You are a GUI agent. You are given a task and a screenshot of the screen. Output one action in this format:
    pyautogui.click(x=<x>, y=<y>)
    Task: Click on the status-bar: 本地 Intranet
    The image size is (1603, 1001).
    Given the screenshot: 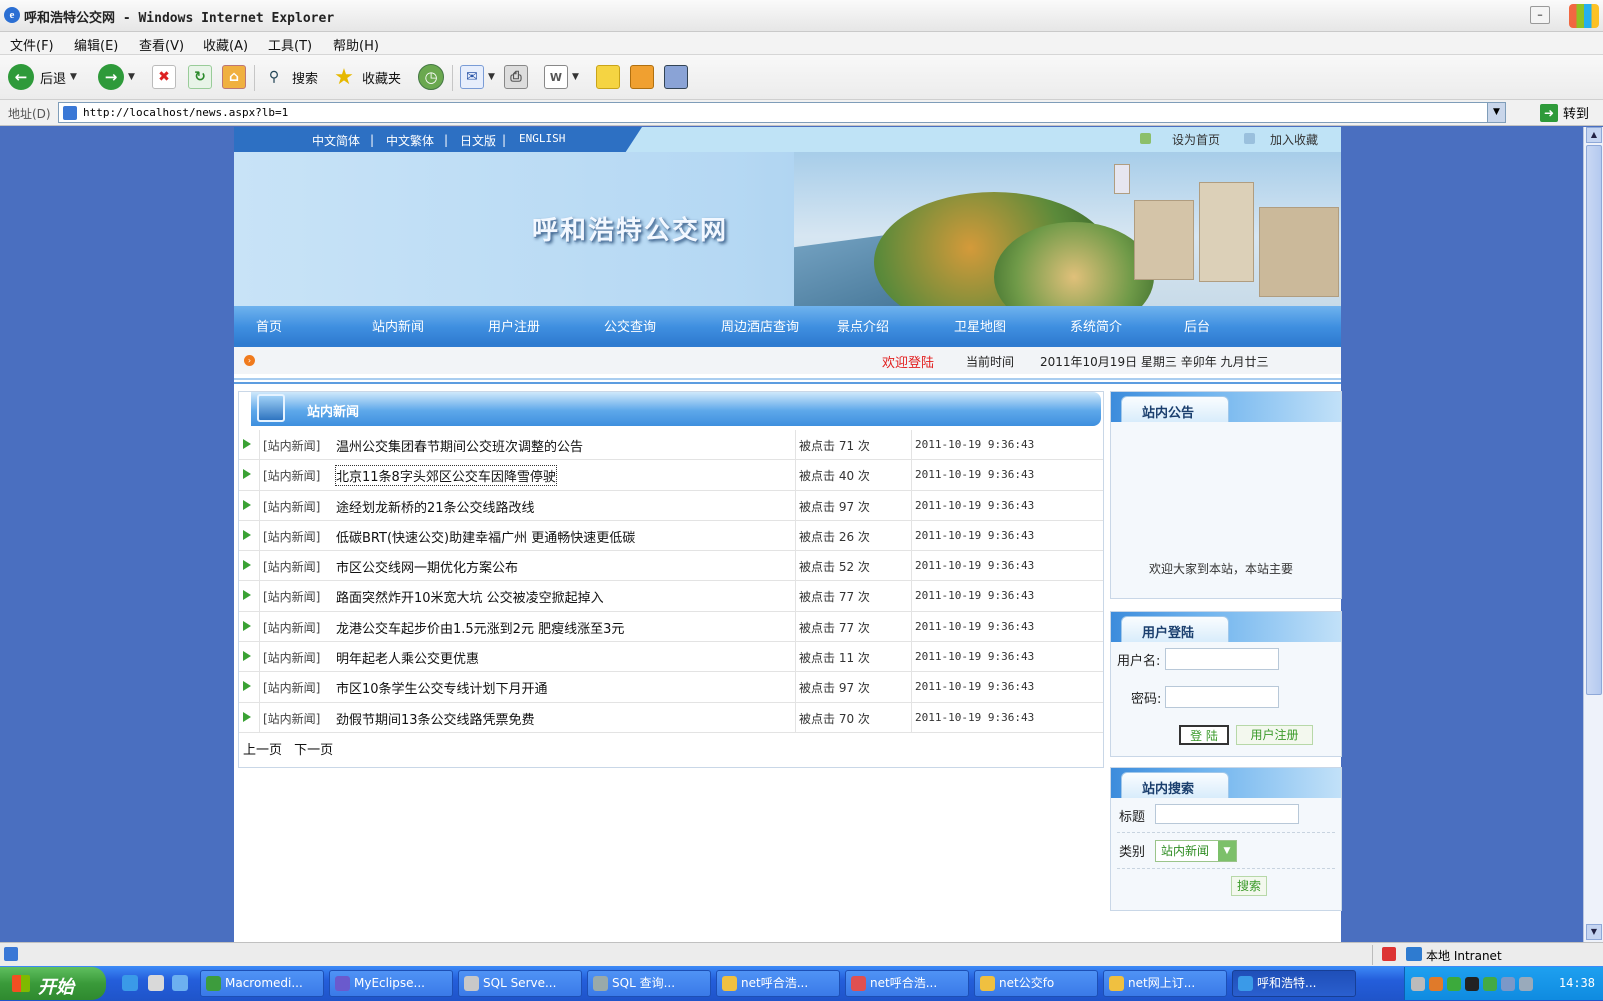 What is the action you would take?
    pyautogui.click(x=801, y=954)
    